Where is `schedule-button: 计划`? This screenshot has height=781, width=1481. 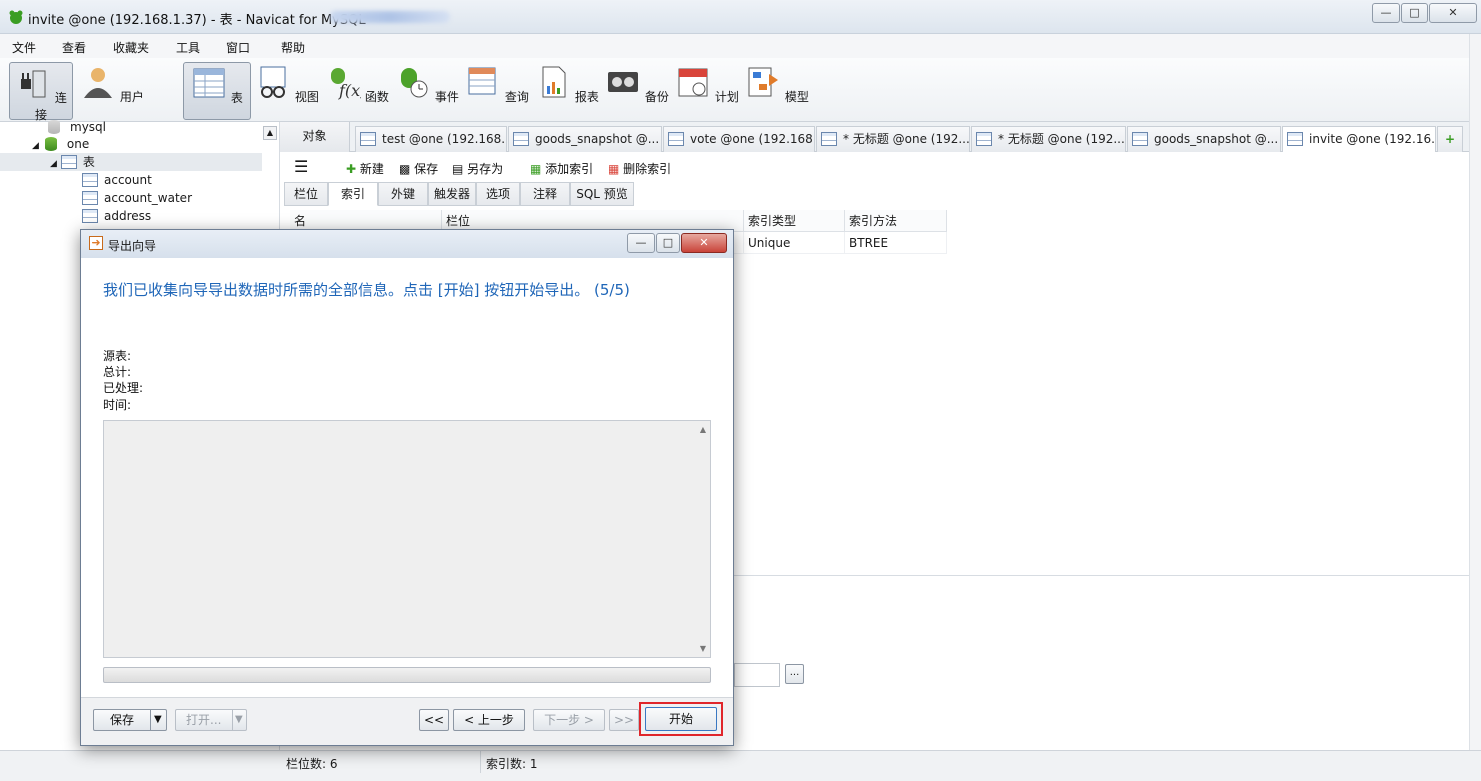
schedule-button: 计划 is located at coordinates (707, 91).